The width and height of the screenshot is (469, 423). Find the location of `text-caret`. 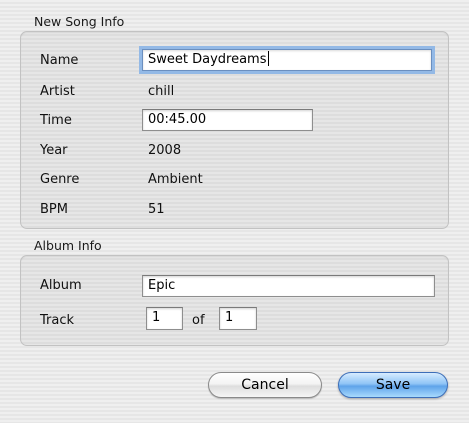

text-caret is located at coordinates (268, 58).